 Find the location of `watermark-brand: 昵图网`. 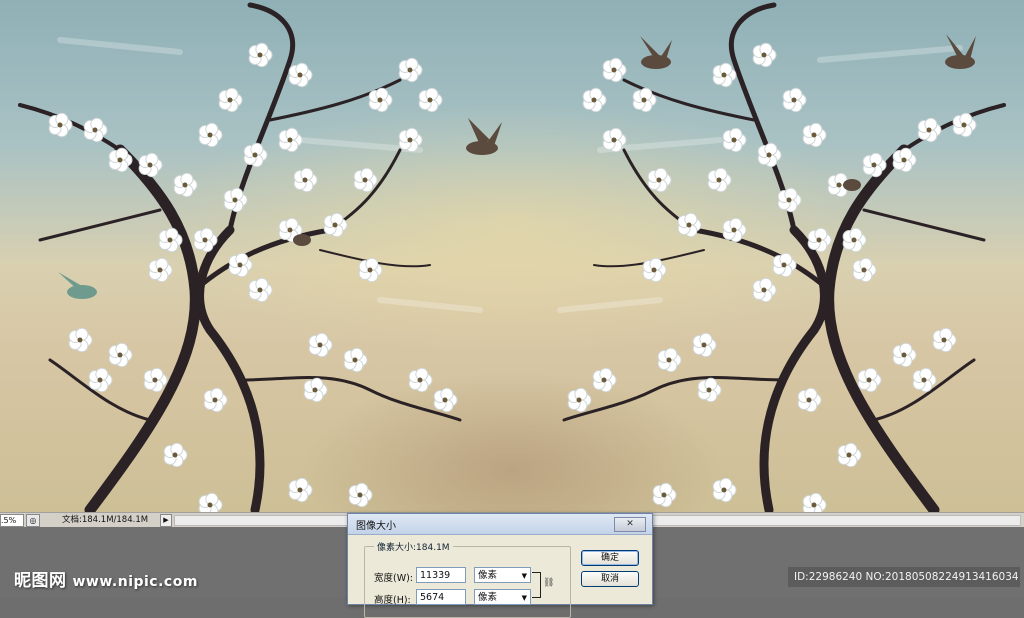

watermark-brand: 昵图网 is located at coordinates (40, 581).